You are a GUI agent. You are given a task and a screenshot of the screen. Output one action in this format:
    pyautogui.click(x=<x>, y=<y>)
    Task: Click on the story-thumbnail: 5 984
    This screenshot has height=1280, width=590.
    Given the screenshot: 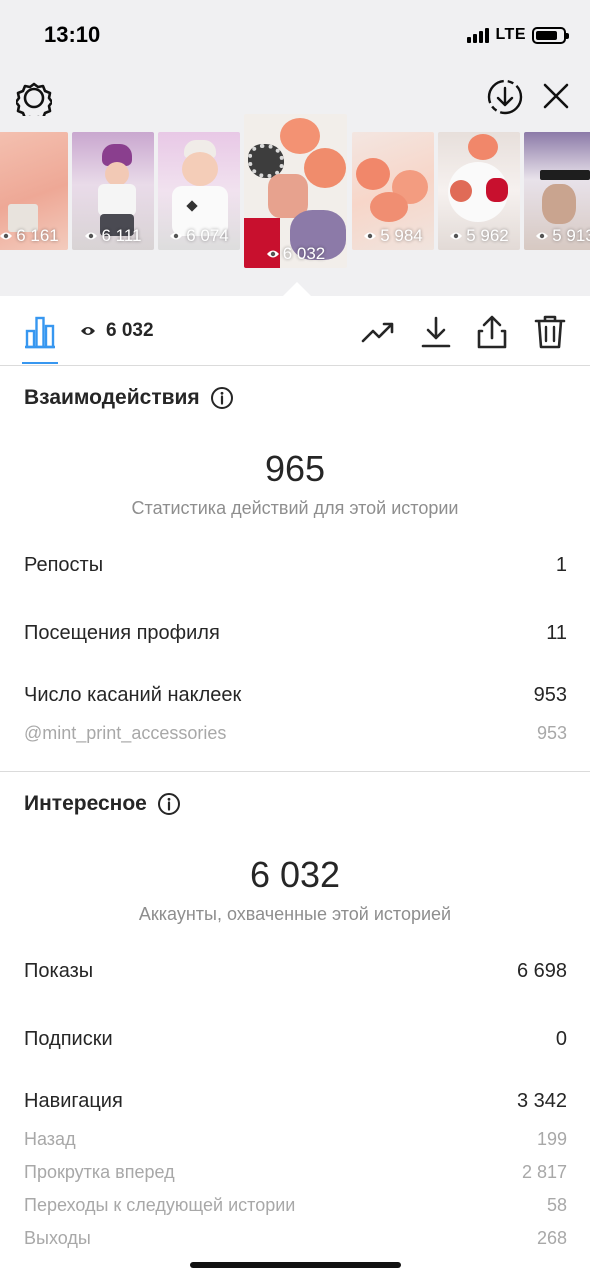 What is the action you would take?
    pyautogui.click(x=393, y=191)
    